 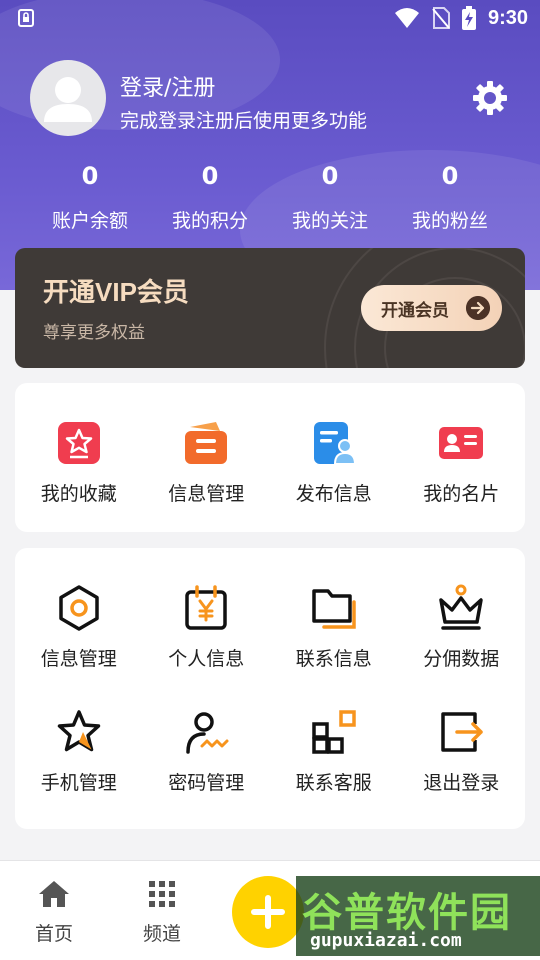 I want to click on vip-subtitle: 尊享更多权益, so click(x=94, y=333).